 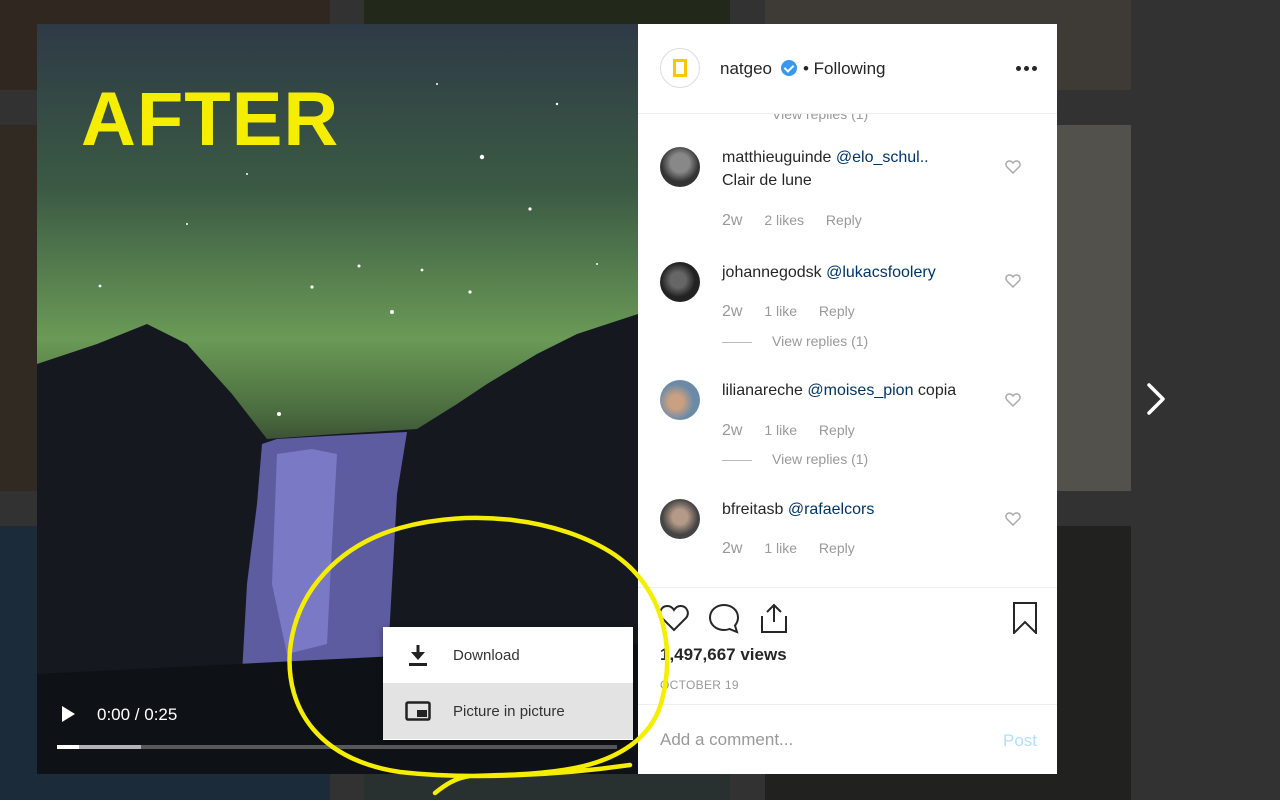 I want to click on comment-line: bfreitasb @rafaelcors, so click(x=798, y=510).